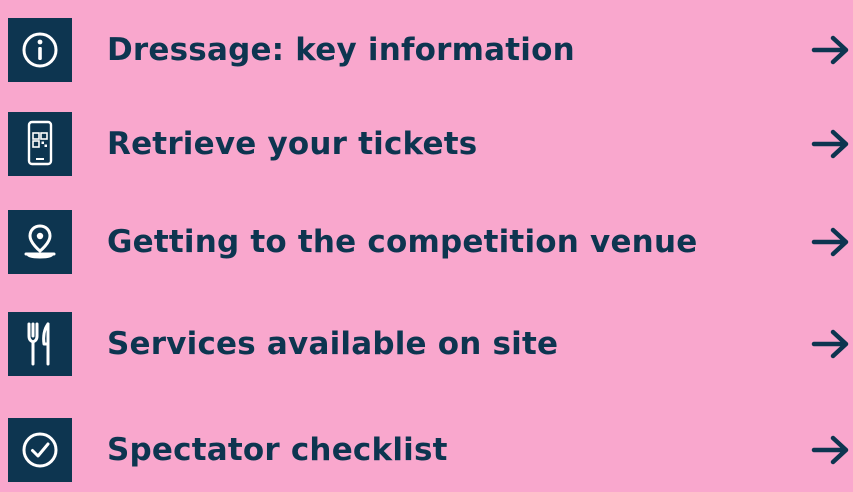 The image size is (853, 492). What do you see at coordinates (40, 344) in the screenshot?
I see `fork-knife-icon` at bounding box center [40, 344].